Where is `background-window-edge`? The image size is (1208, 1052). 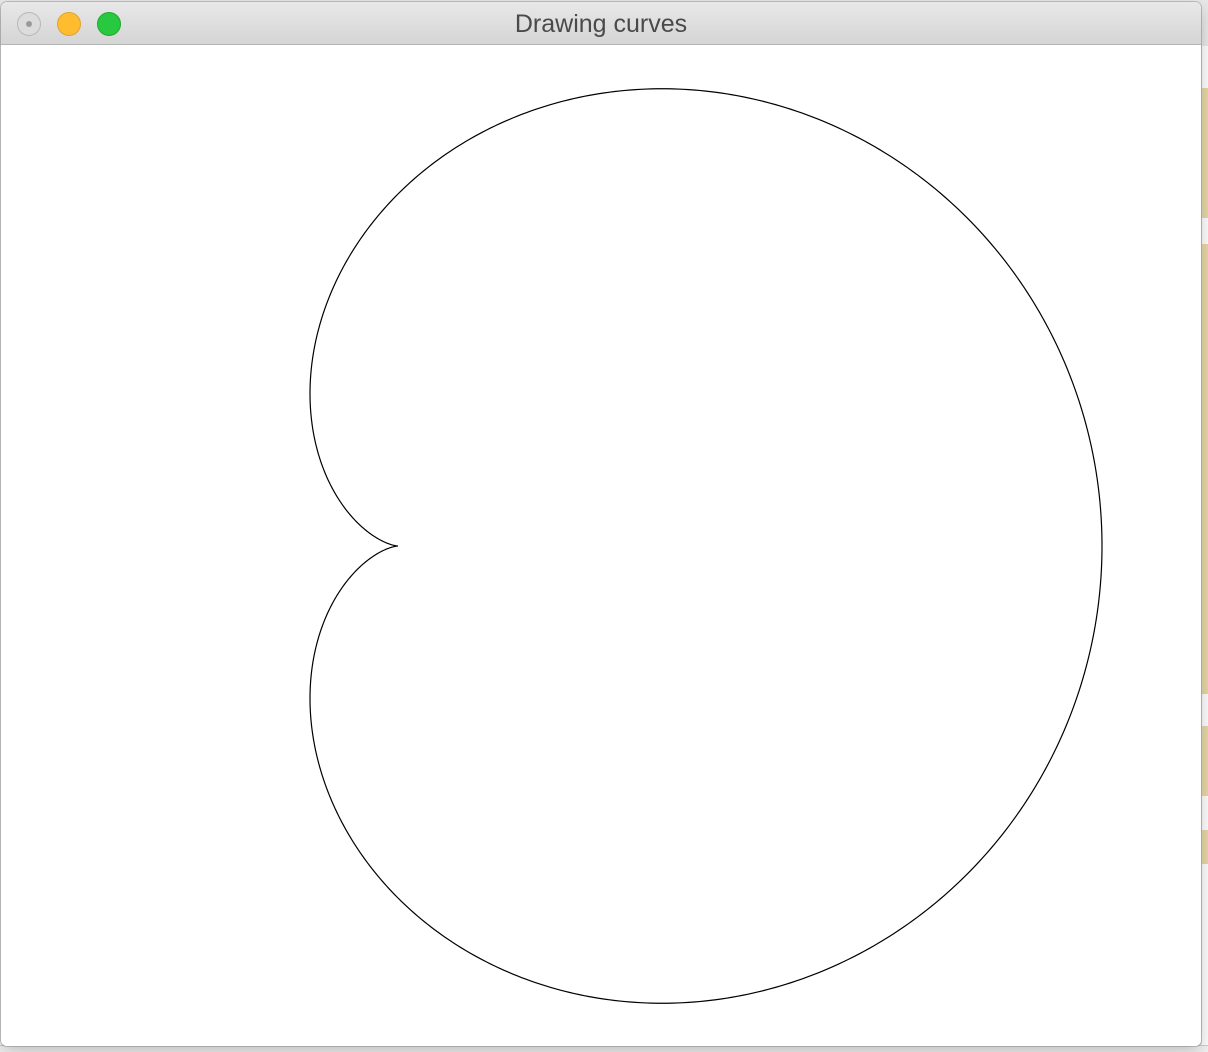 background-window-edge is located at coordinates (604, 1048).